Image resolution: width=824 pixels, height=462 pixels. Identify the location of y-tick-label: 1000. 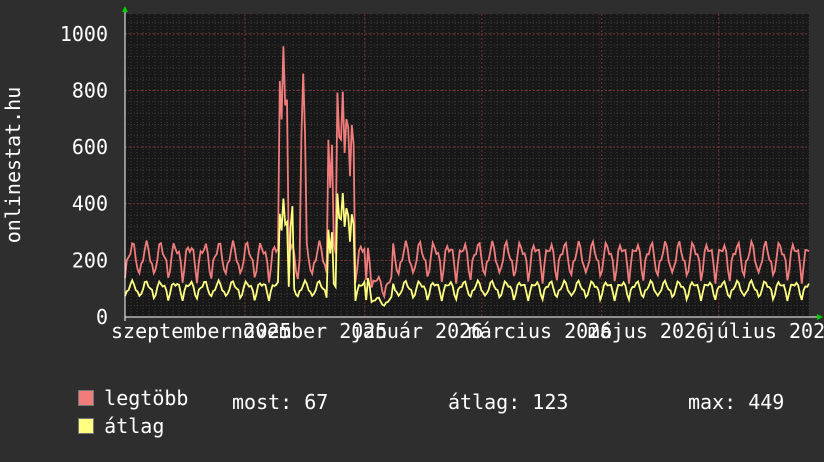
(84, 34).